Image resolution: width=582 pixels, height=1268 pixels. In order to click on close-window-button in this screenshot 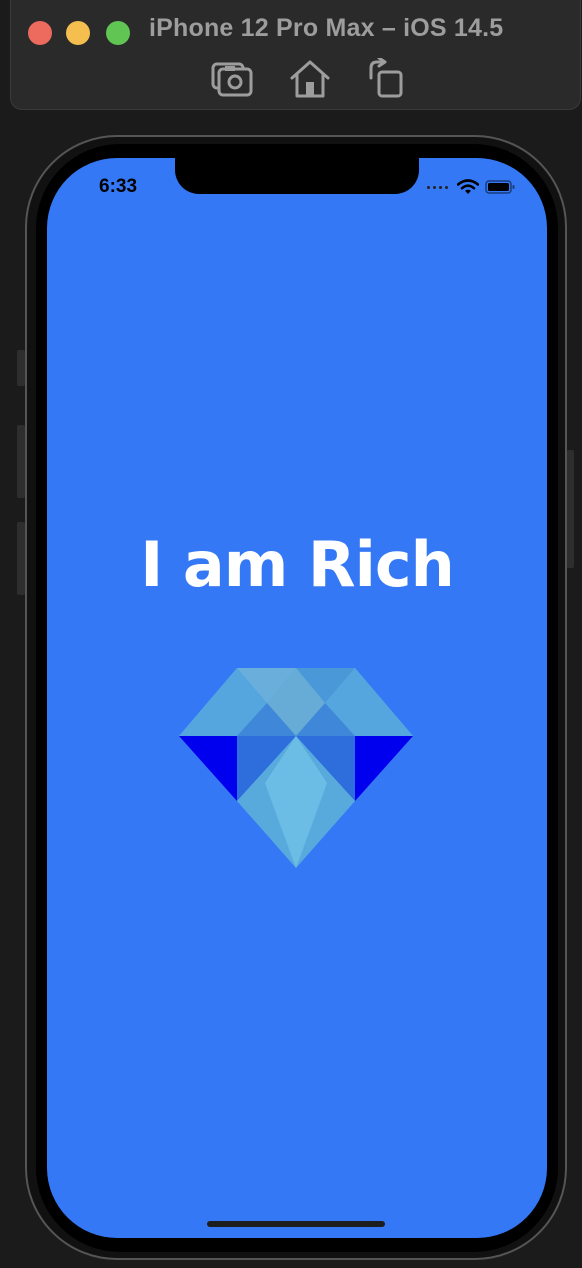, I will do `click(40, 33)`.